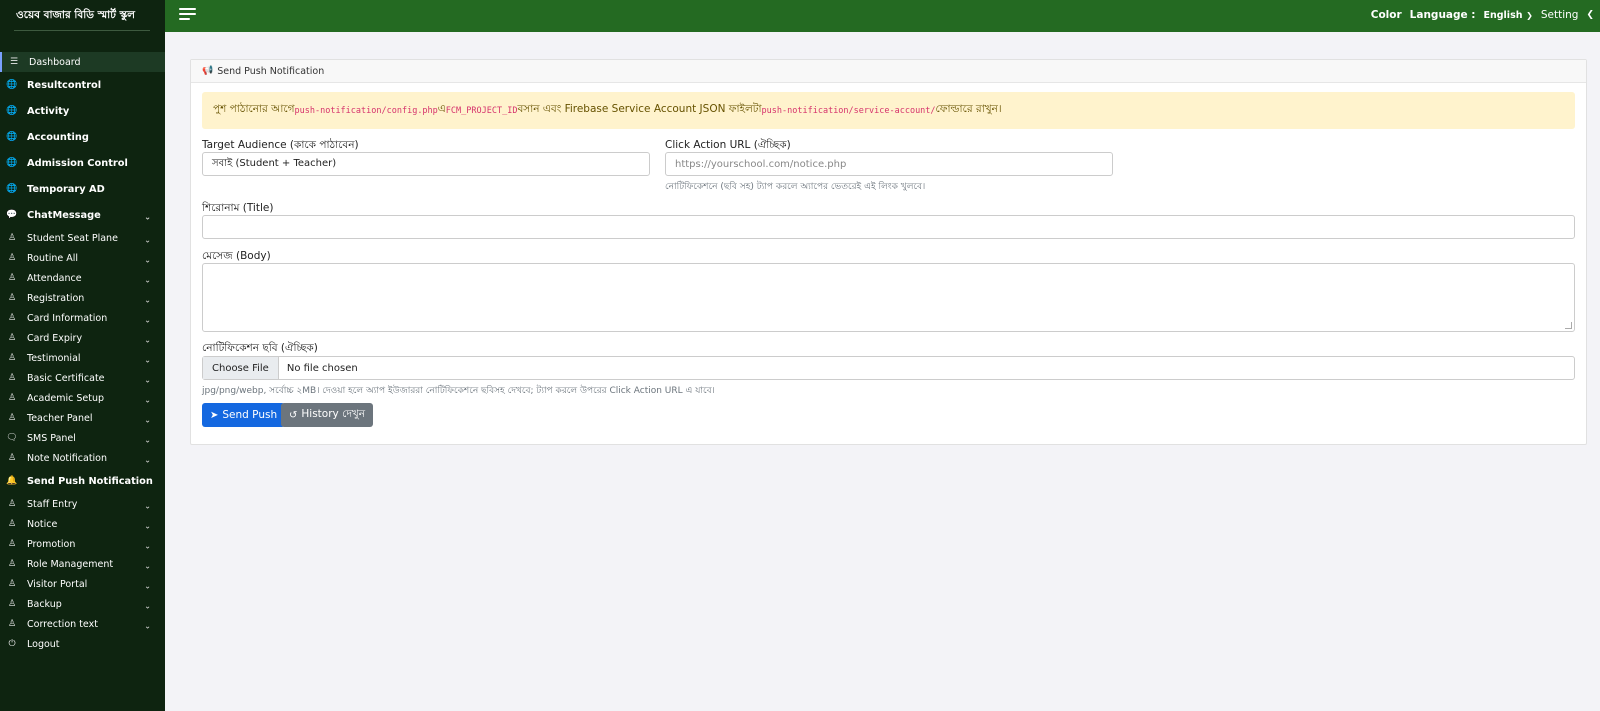  Describe the element at coordinates (12, 438) in the screenshot. I see `comment-icon: 🗨` at that location.